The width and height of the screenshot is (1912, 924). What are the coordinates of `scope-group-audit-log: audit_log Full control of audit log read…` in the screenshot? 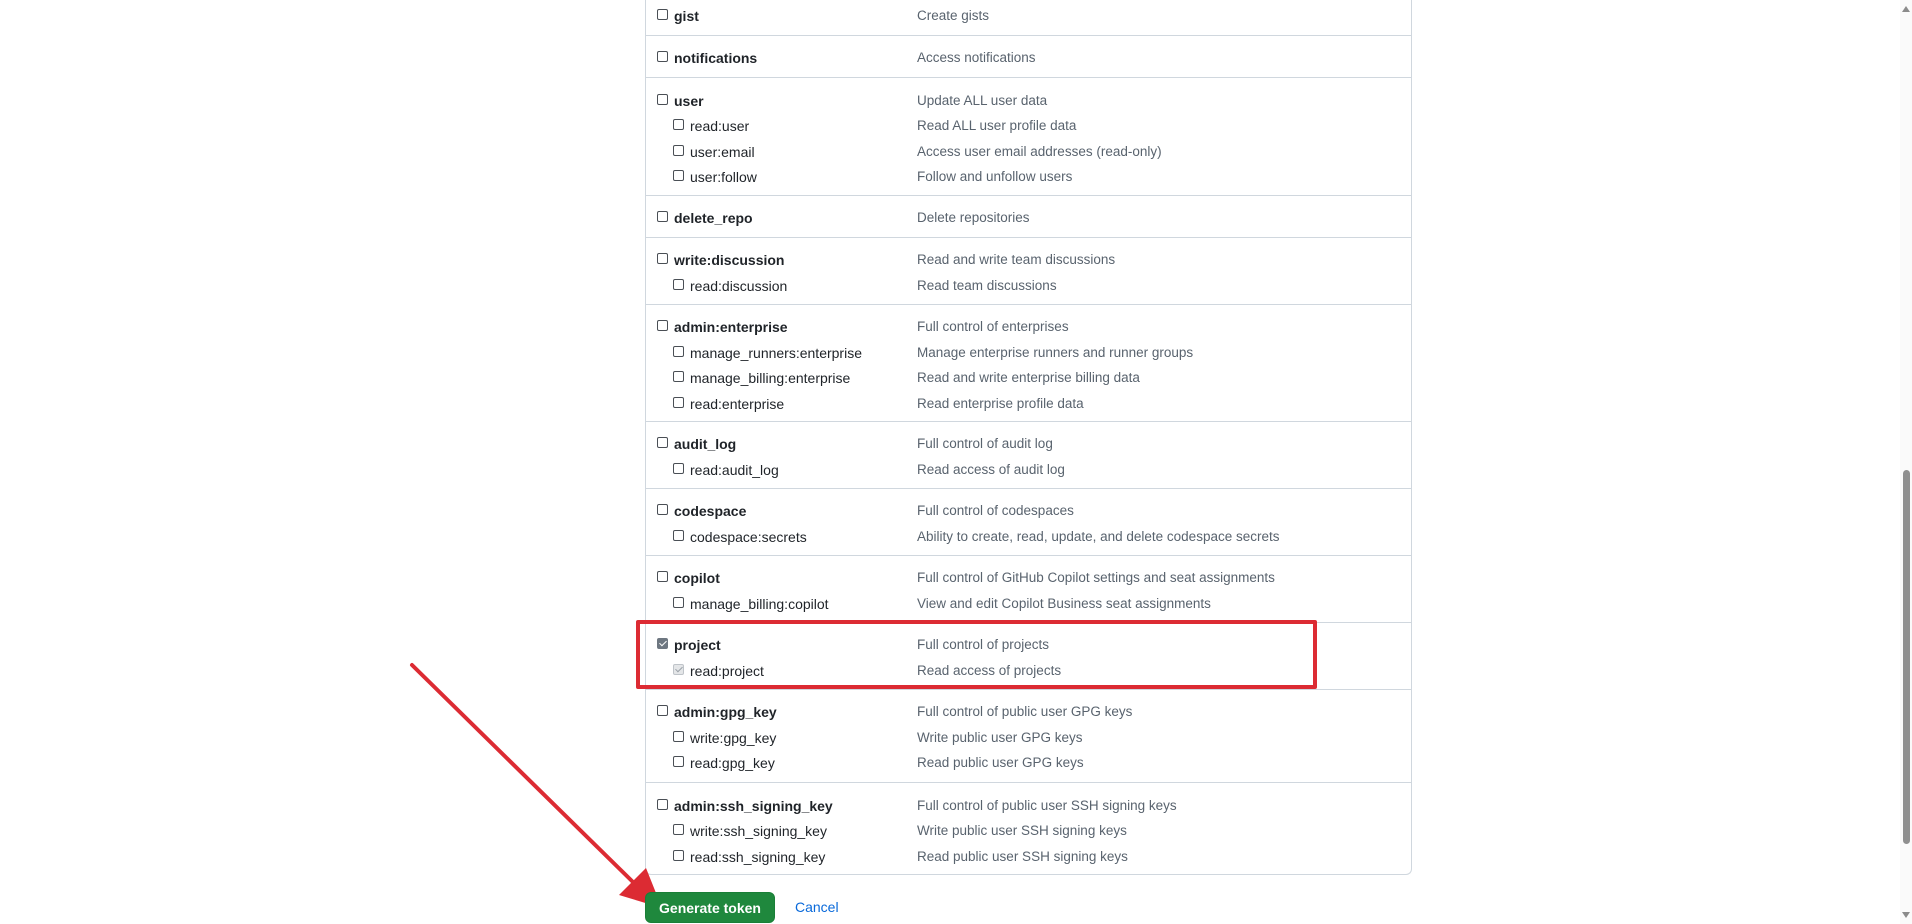 It's located at (1028, 455).